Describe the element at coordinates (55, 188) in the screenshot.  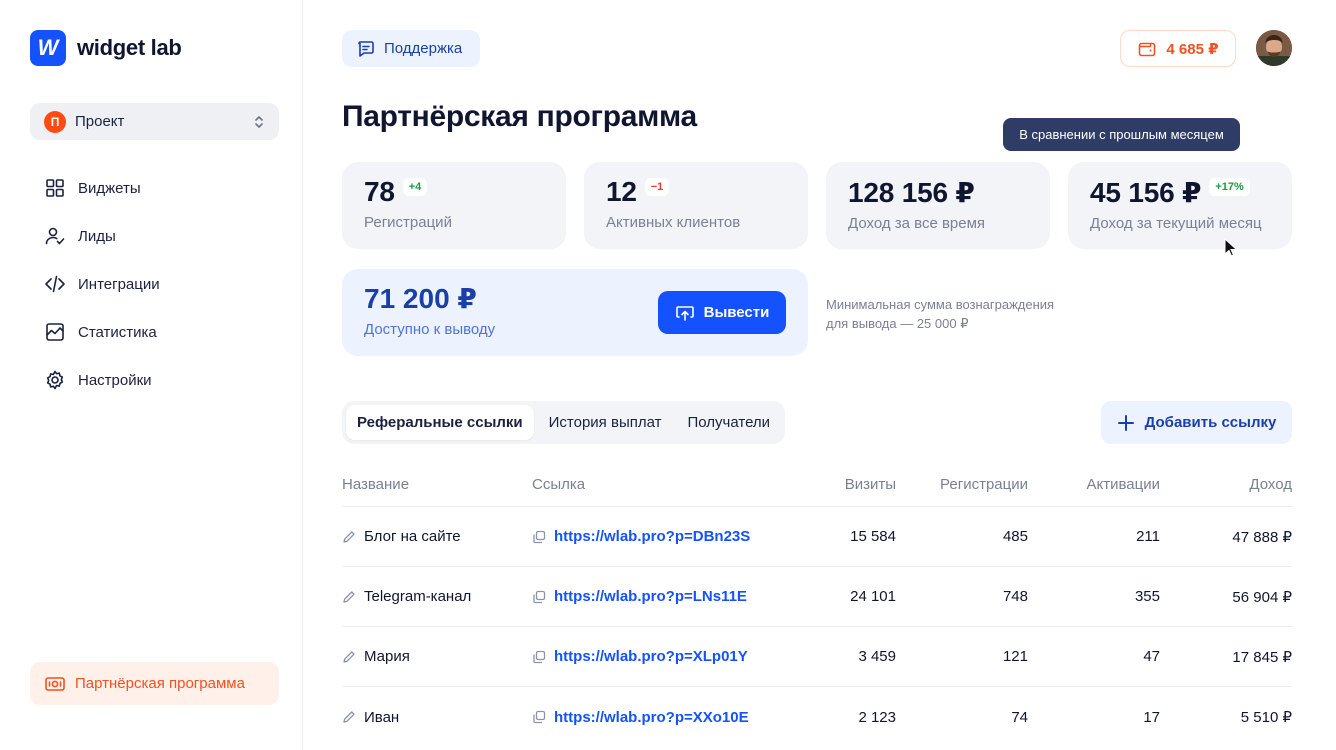
I see `grid-icon` at that location.